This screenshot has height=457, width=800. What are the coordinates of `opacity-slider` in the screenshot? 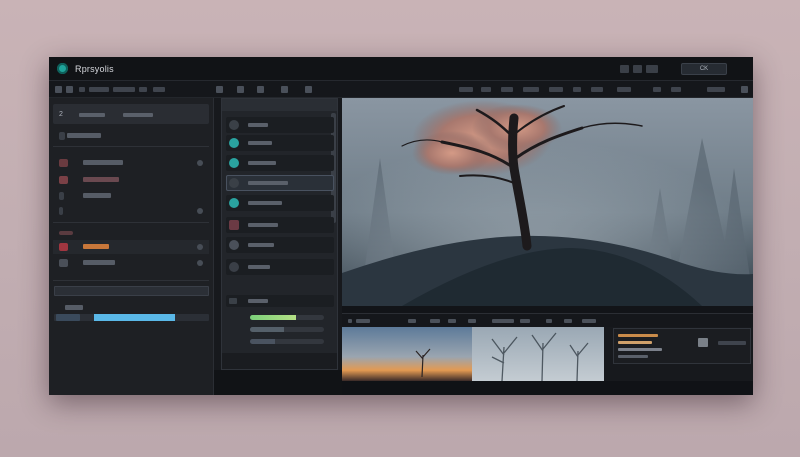 It's located at (287, 317).